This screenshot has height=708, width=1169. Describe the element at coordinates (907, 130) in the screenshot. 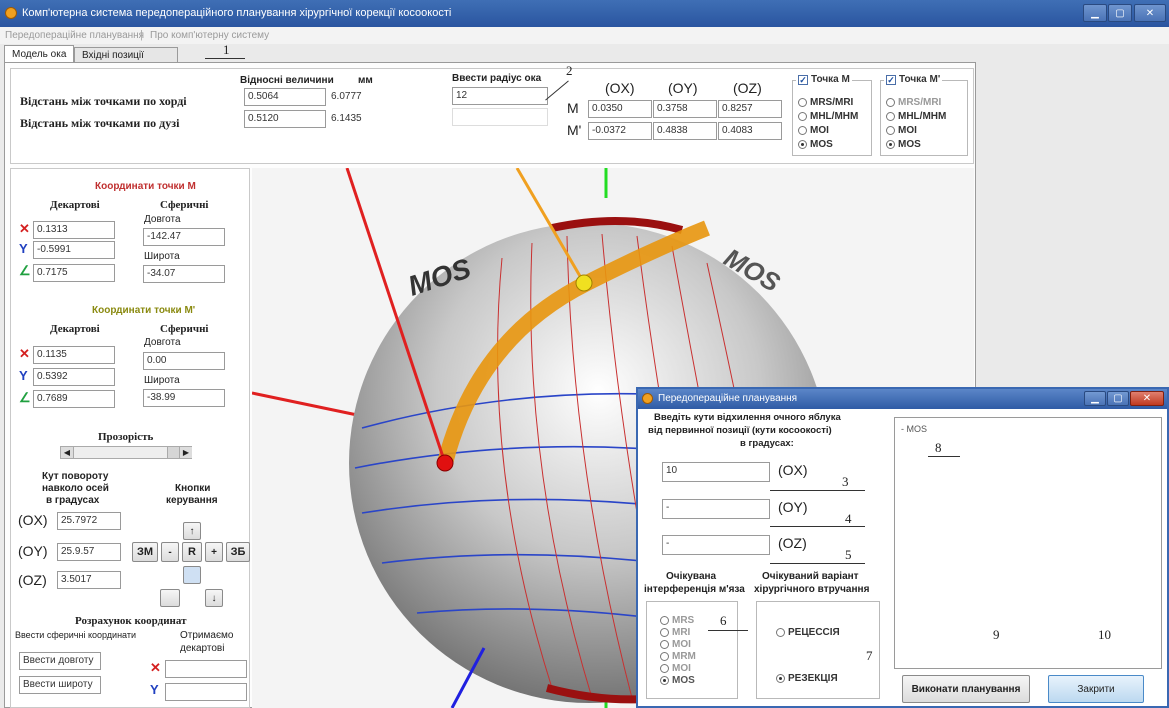

I see `mp-option-moi-label: MOI` at that location.